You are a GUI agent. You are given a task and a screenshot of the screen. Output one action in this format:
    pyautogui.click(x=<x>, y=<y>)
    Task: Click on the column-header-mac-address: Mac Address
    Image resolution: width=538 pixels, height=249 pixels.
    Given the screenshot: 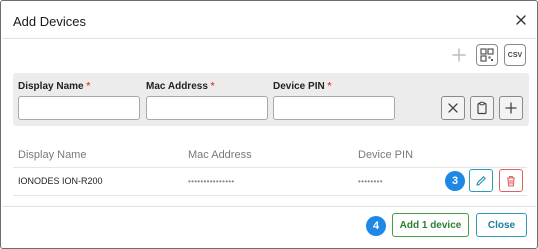 What is the action you would take?
    pyautogui.click(x=220, y=155)
    